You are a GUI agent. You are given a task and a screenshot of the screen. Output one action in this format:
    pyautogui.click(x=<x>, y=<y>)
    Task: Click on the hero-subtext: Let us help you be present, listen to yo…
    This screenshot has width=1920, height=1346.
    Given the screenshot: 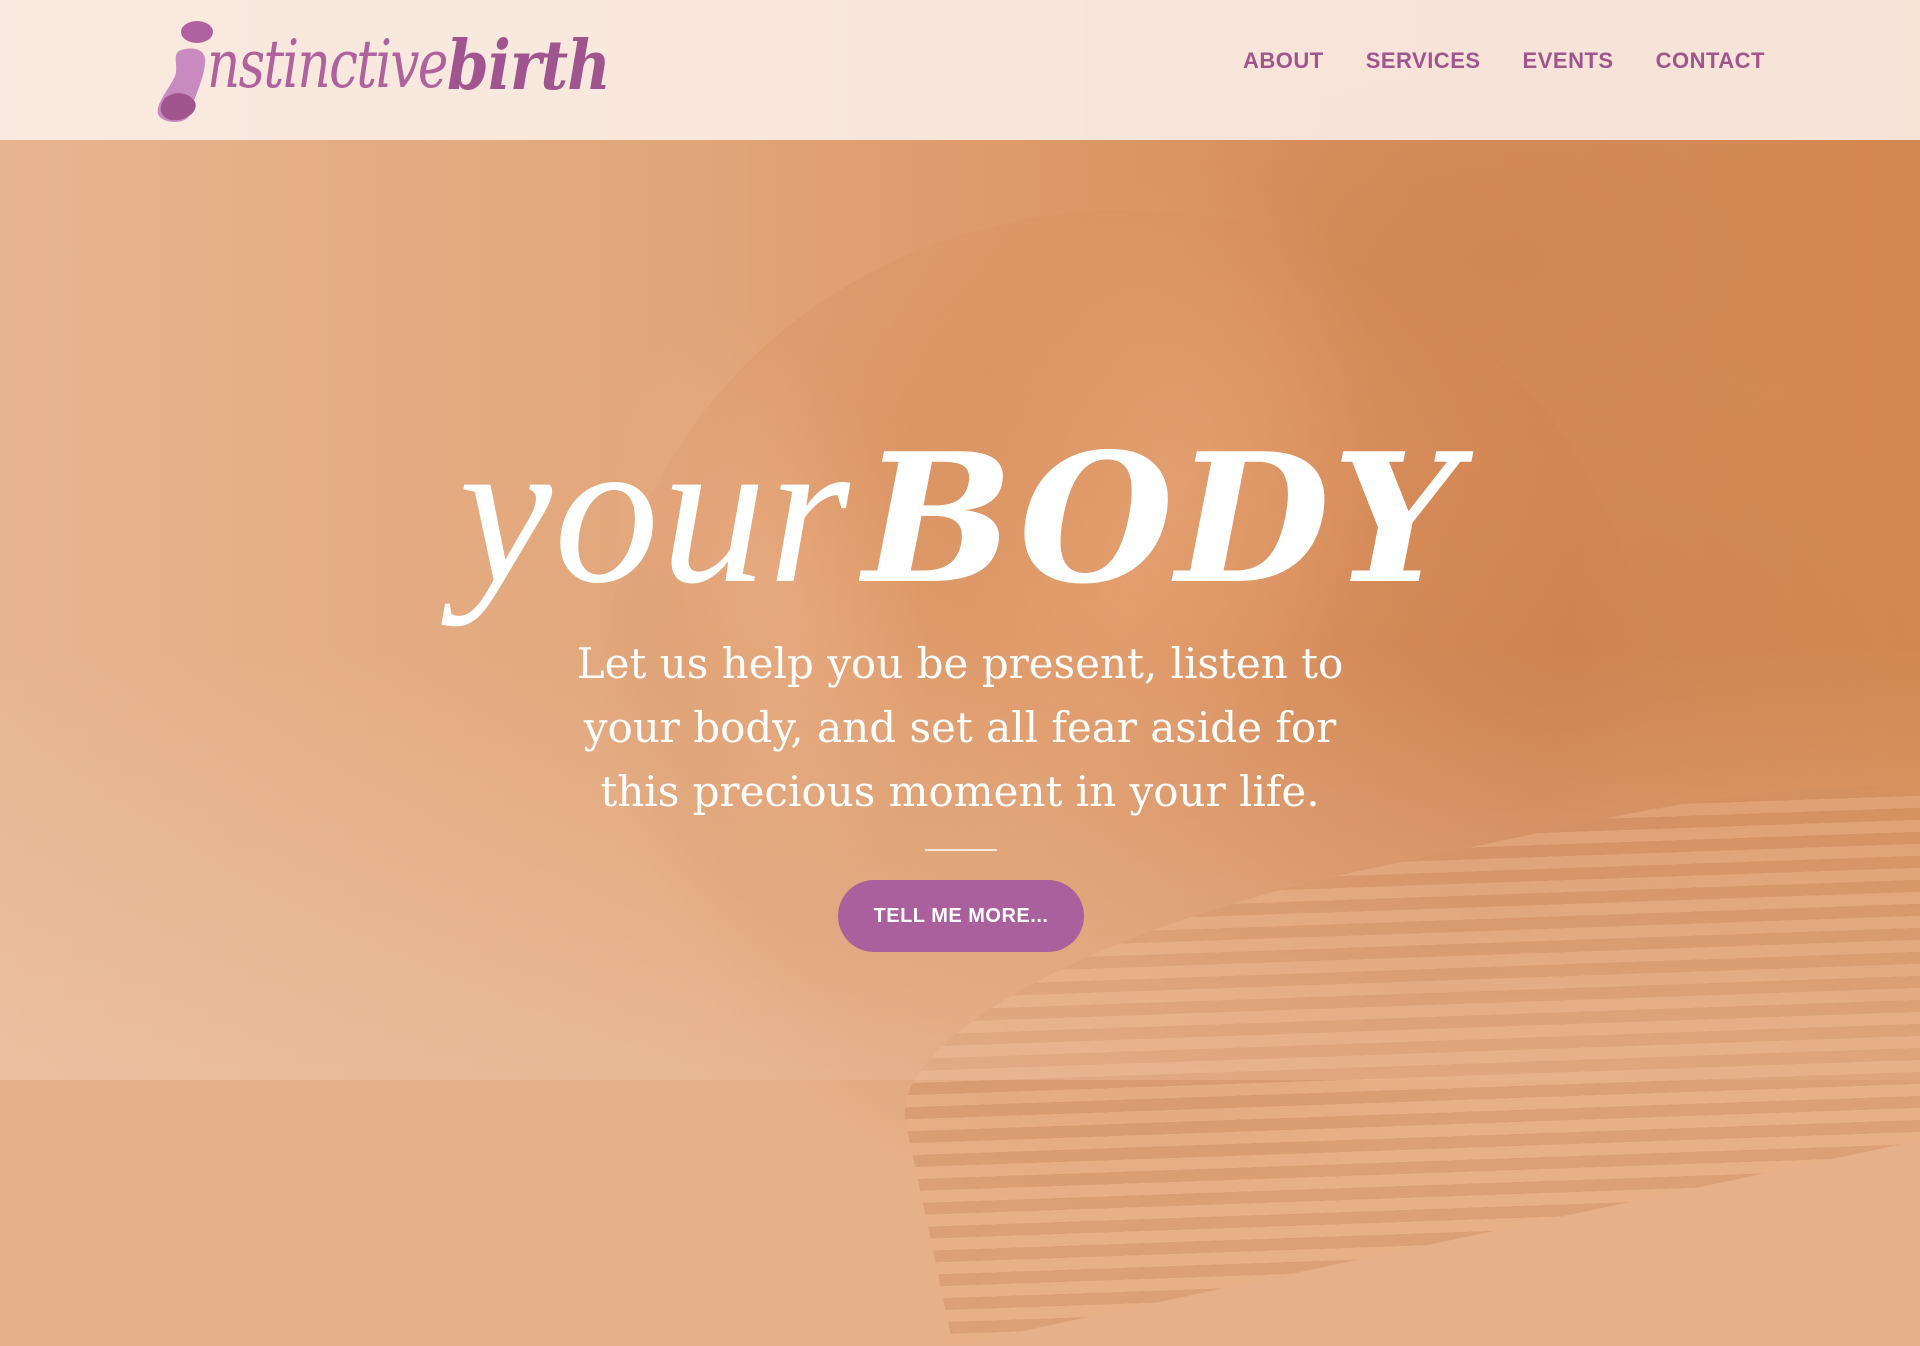 What is the action you would take?
    pyautogui.click(x=960, y=728)
    